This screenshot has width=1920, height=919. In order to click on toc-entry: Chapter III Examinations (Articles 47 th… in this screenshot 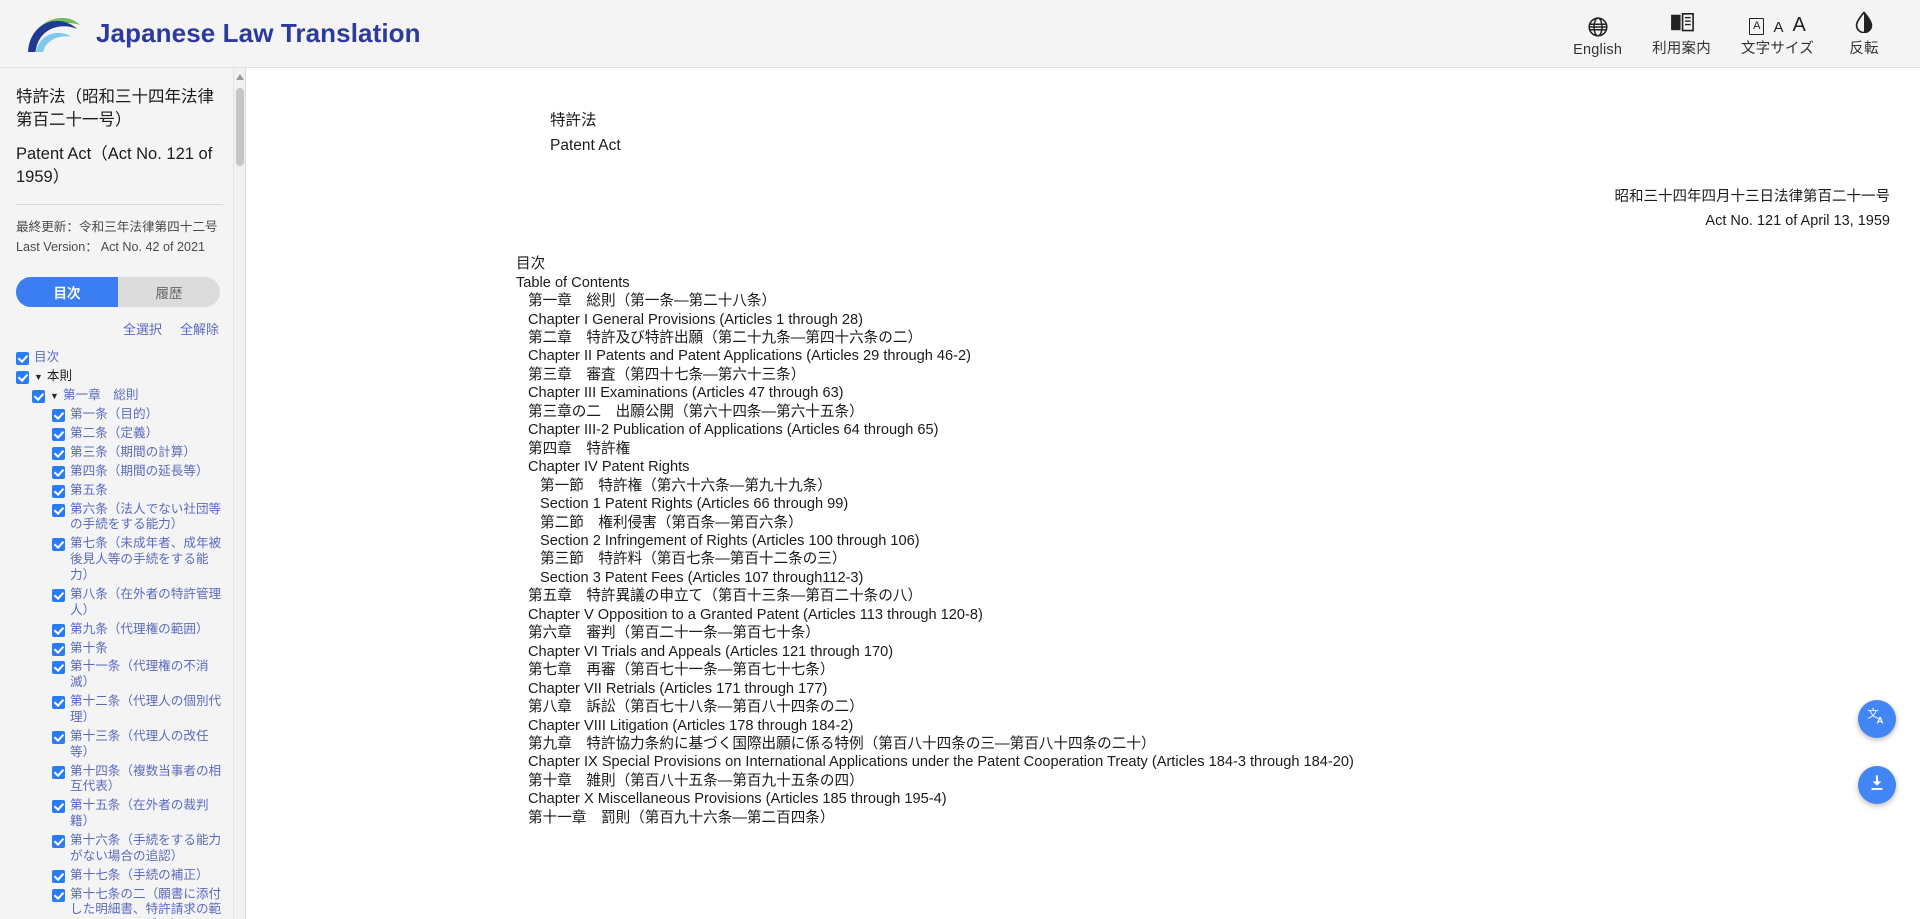, I will do `click(1208, 393)`.